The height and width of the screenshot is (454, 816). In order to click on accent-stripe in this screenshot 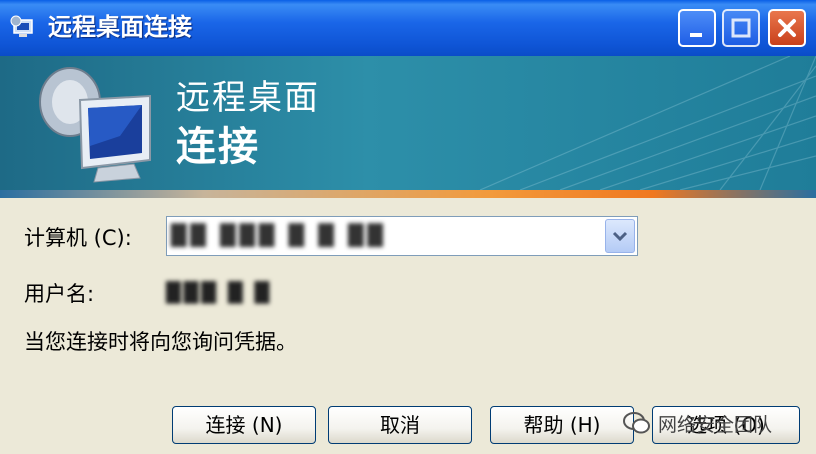, I will do `click(408, 194)`.